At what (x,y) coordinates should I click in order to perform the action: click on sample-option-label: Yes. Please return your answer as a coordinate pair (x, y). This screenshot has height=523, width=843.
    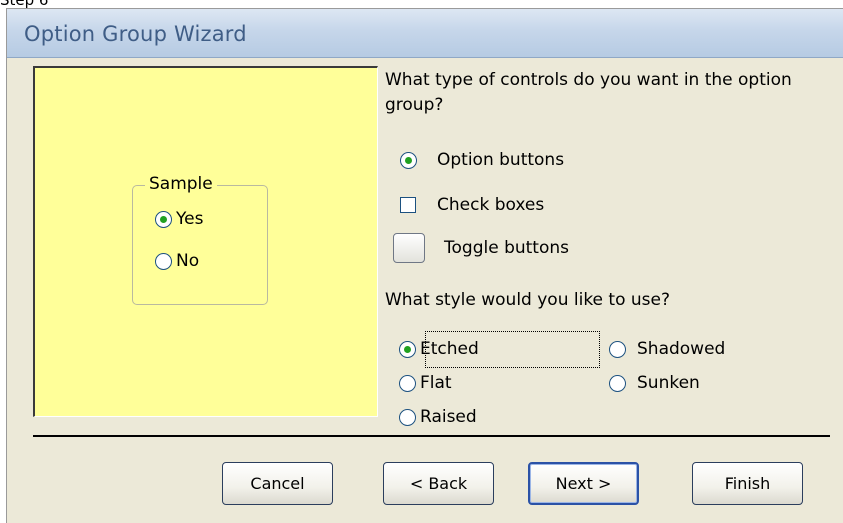
    Looking at the image, I should click on (190, 219).